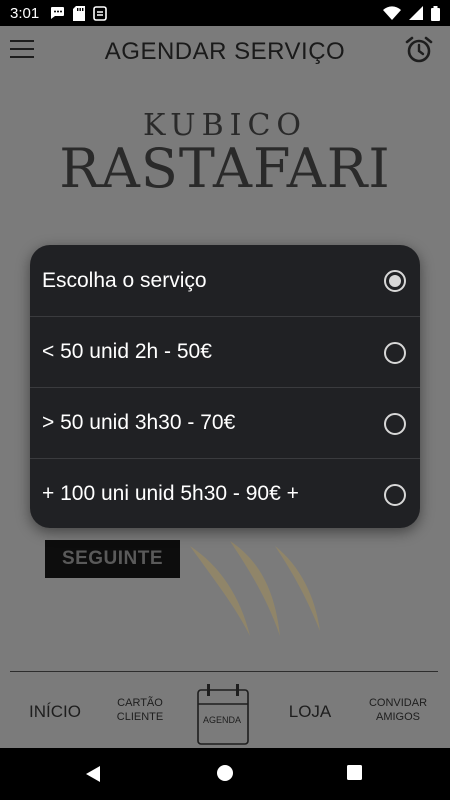 This screenshot has height=800, width=450. Describe the element at coordinates (140, 703) in the screenshot. I see `nav-cartao-line1: CARTÃO` at that location.